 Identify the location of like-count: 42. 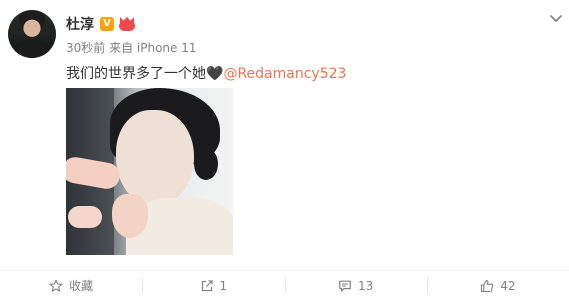
(508, 285).